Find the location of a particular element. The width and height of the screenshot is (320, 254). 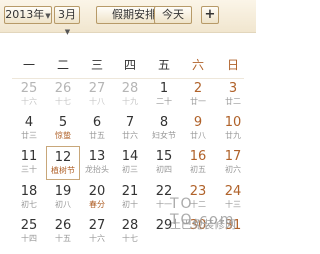

lunar-date: 初五 is located at coordinates (198, 169).